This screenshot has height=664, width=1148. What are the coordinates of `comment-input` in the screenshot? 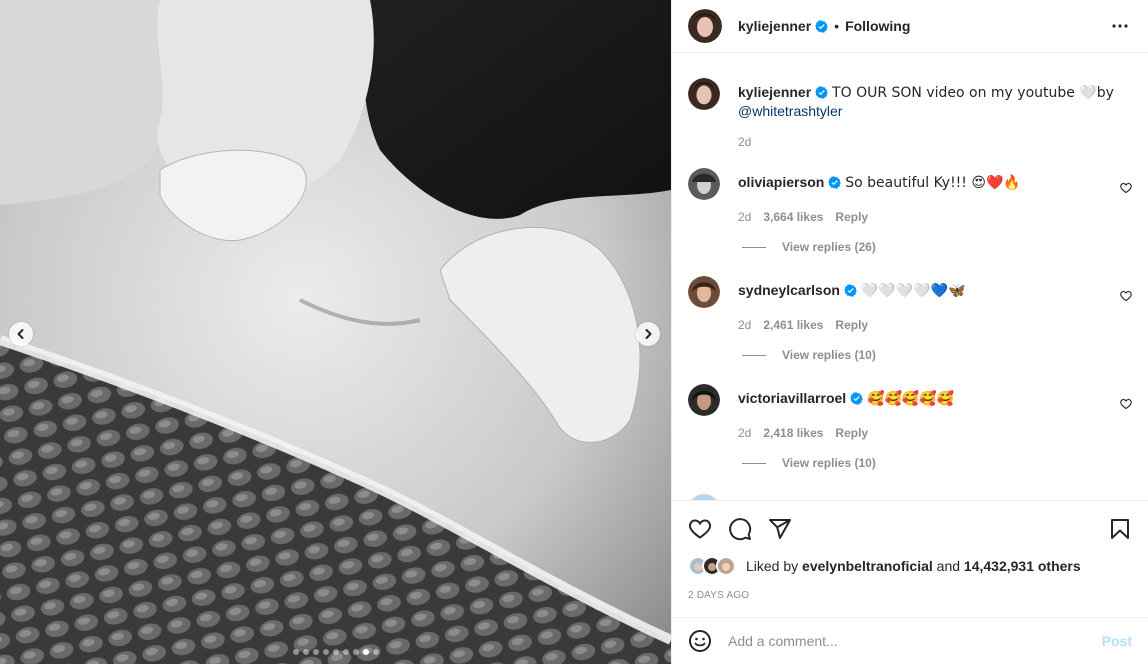 It's located at (915, 641).